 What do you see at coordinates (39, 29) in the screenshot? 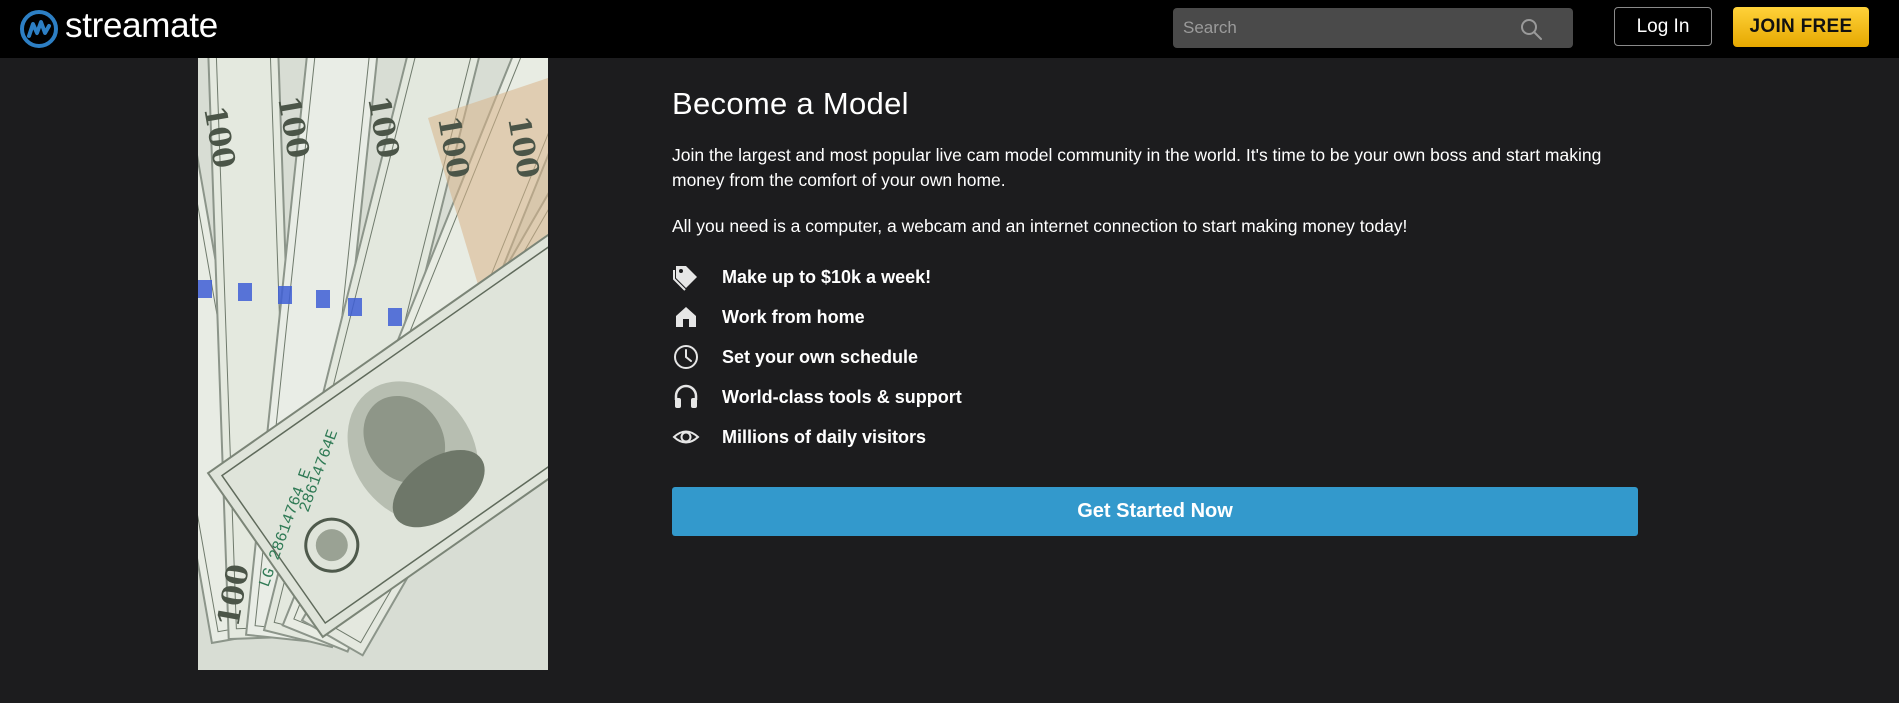
I see `streamate-logo-icon` at bounding box center [39, 29].